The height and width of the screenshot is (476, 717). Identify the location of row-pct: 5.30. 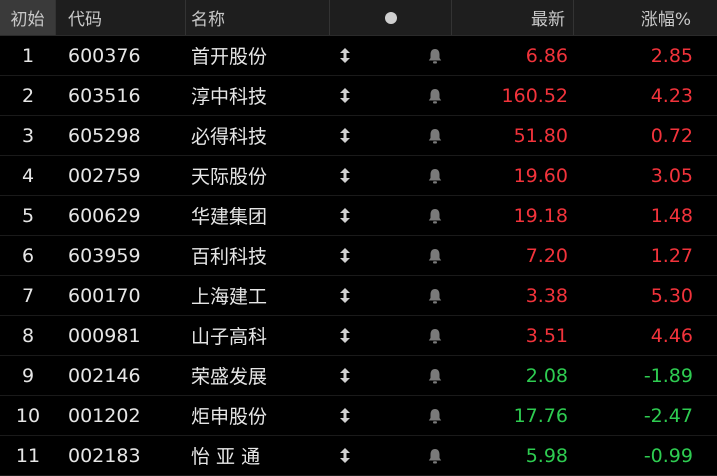
(671, 295).